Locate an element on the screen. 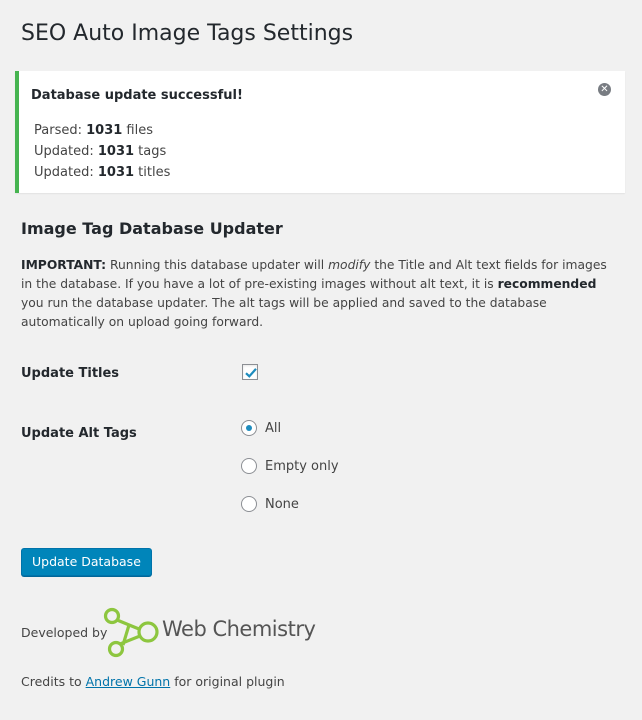  checkmark-icon is located at coordinates (251, 373).